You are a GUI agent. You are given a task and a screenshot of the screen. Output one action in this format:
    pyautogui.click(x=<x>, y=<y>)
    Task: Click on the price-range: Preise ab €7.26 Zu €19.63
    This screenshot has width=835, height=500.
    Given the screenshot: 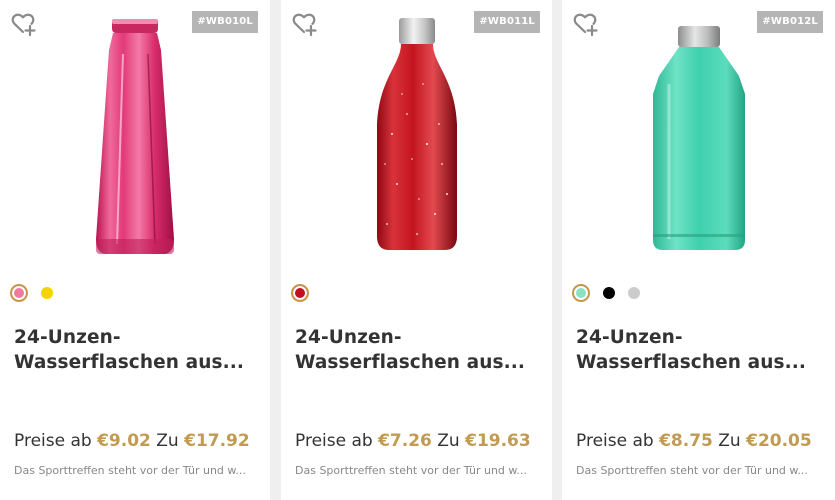 What is the action you would take?
    pyautogui.click(x=413, y=441)
    